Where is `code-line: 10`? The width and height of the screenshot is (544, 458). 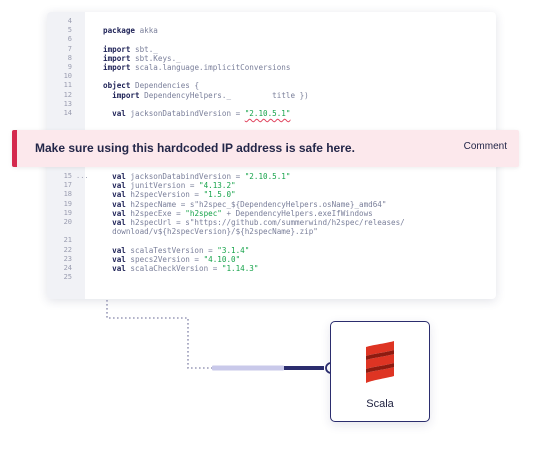
code-line: 10 is located at coordinates (271, 76).